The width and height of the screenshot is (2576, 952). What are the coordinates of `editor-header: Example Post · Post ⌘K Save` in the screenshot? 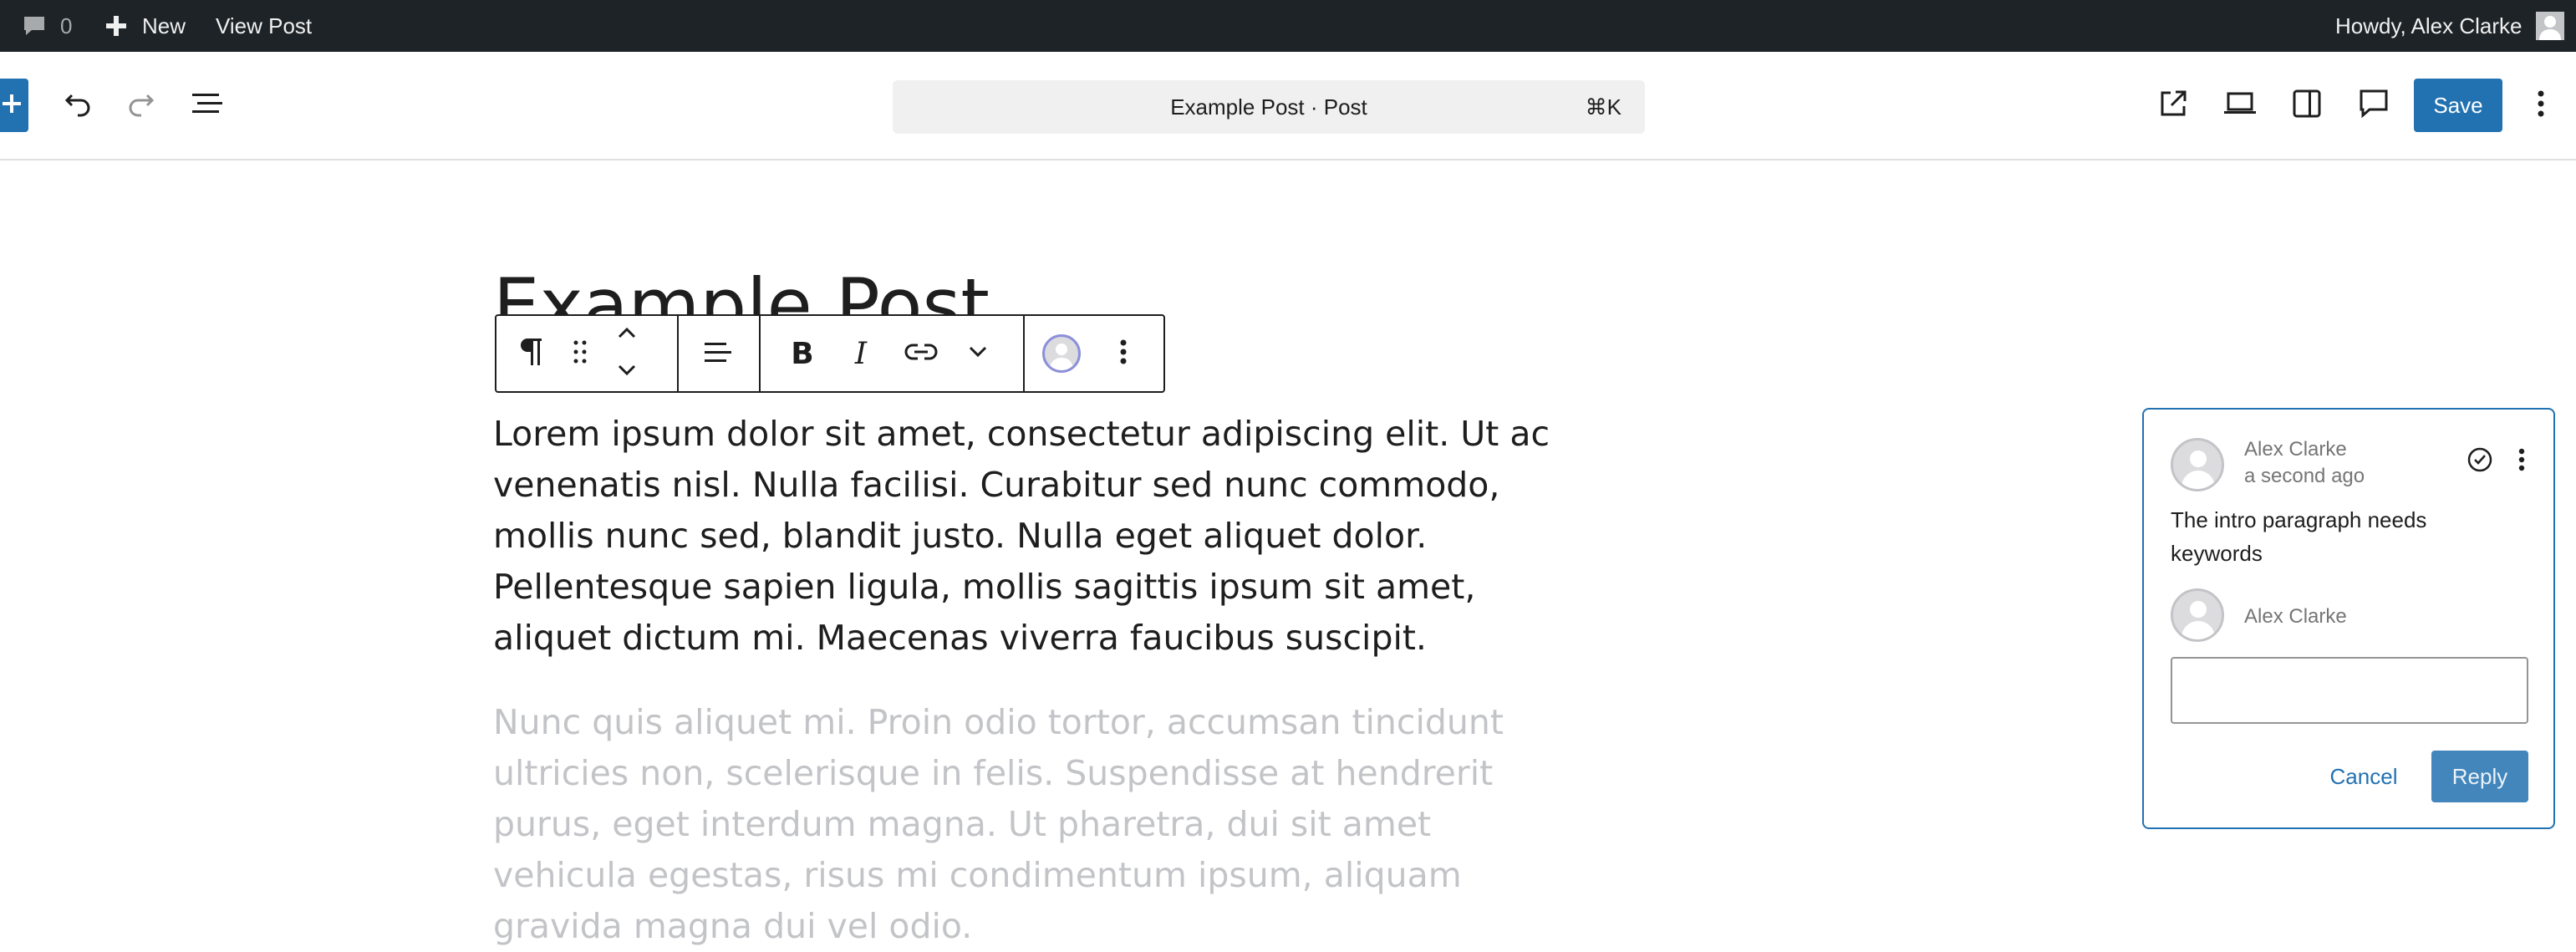 It's located at (1288, 106).